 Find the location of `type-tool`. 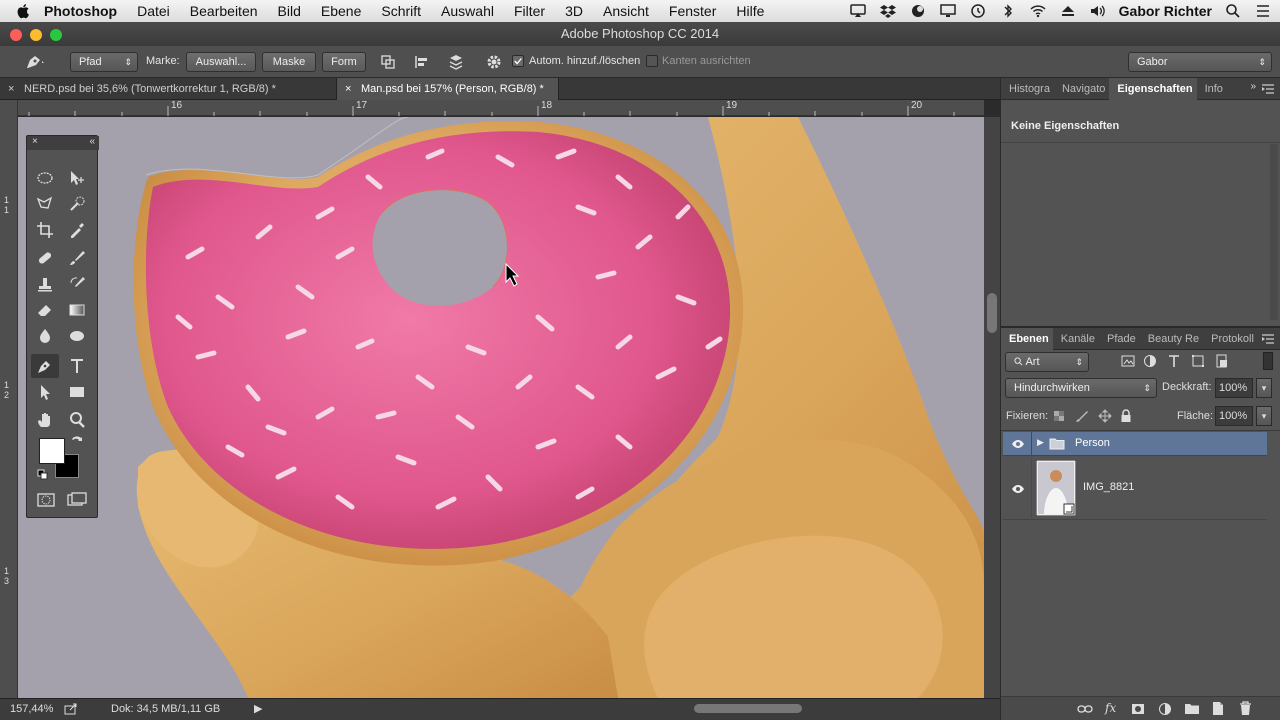

type-tool is located at coordinates (77, 366).